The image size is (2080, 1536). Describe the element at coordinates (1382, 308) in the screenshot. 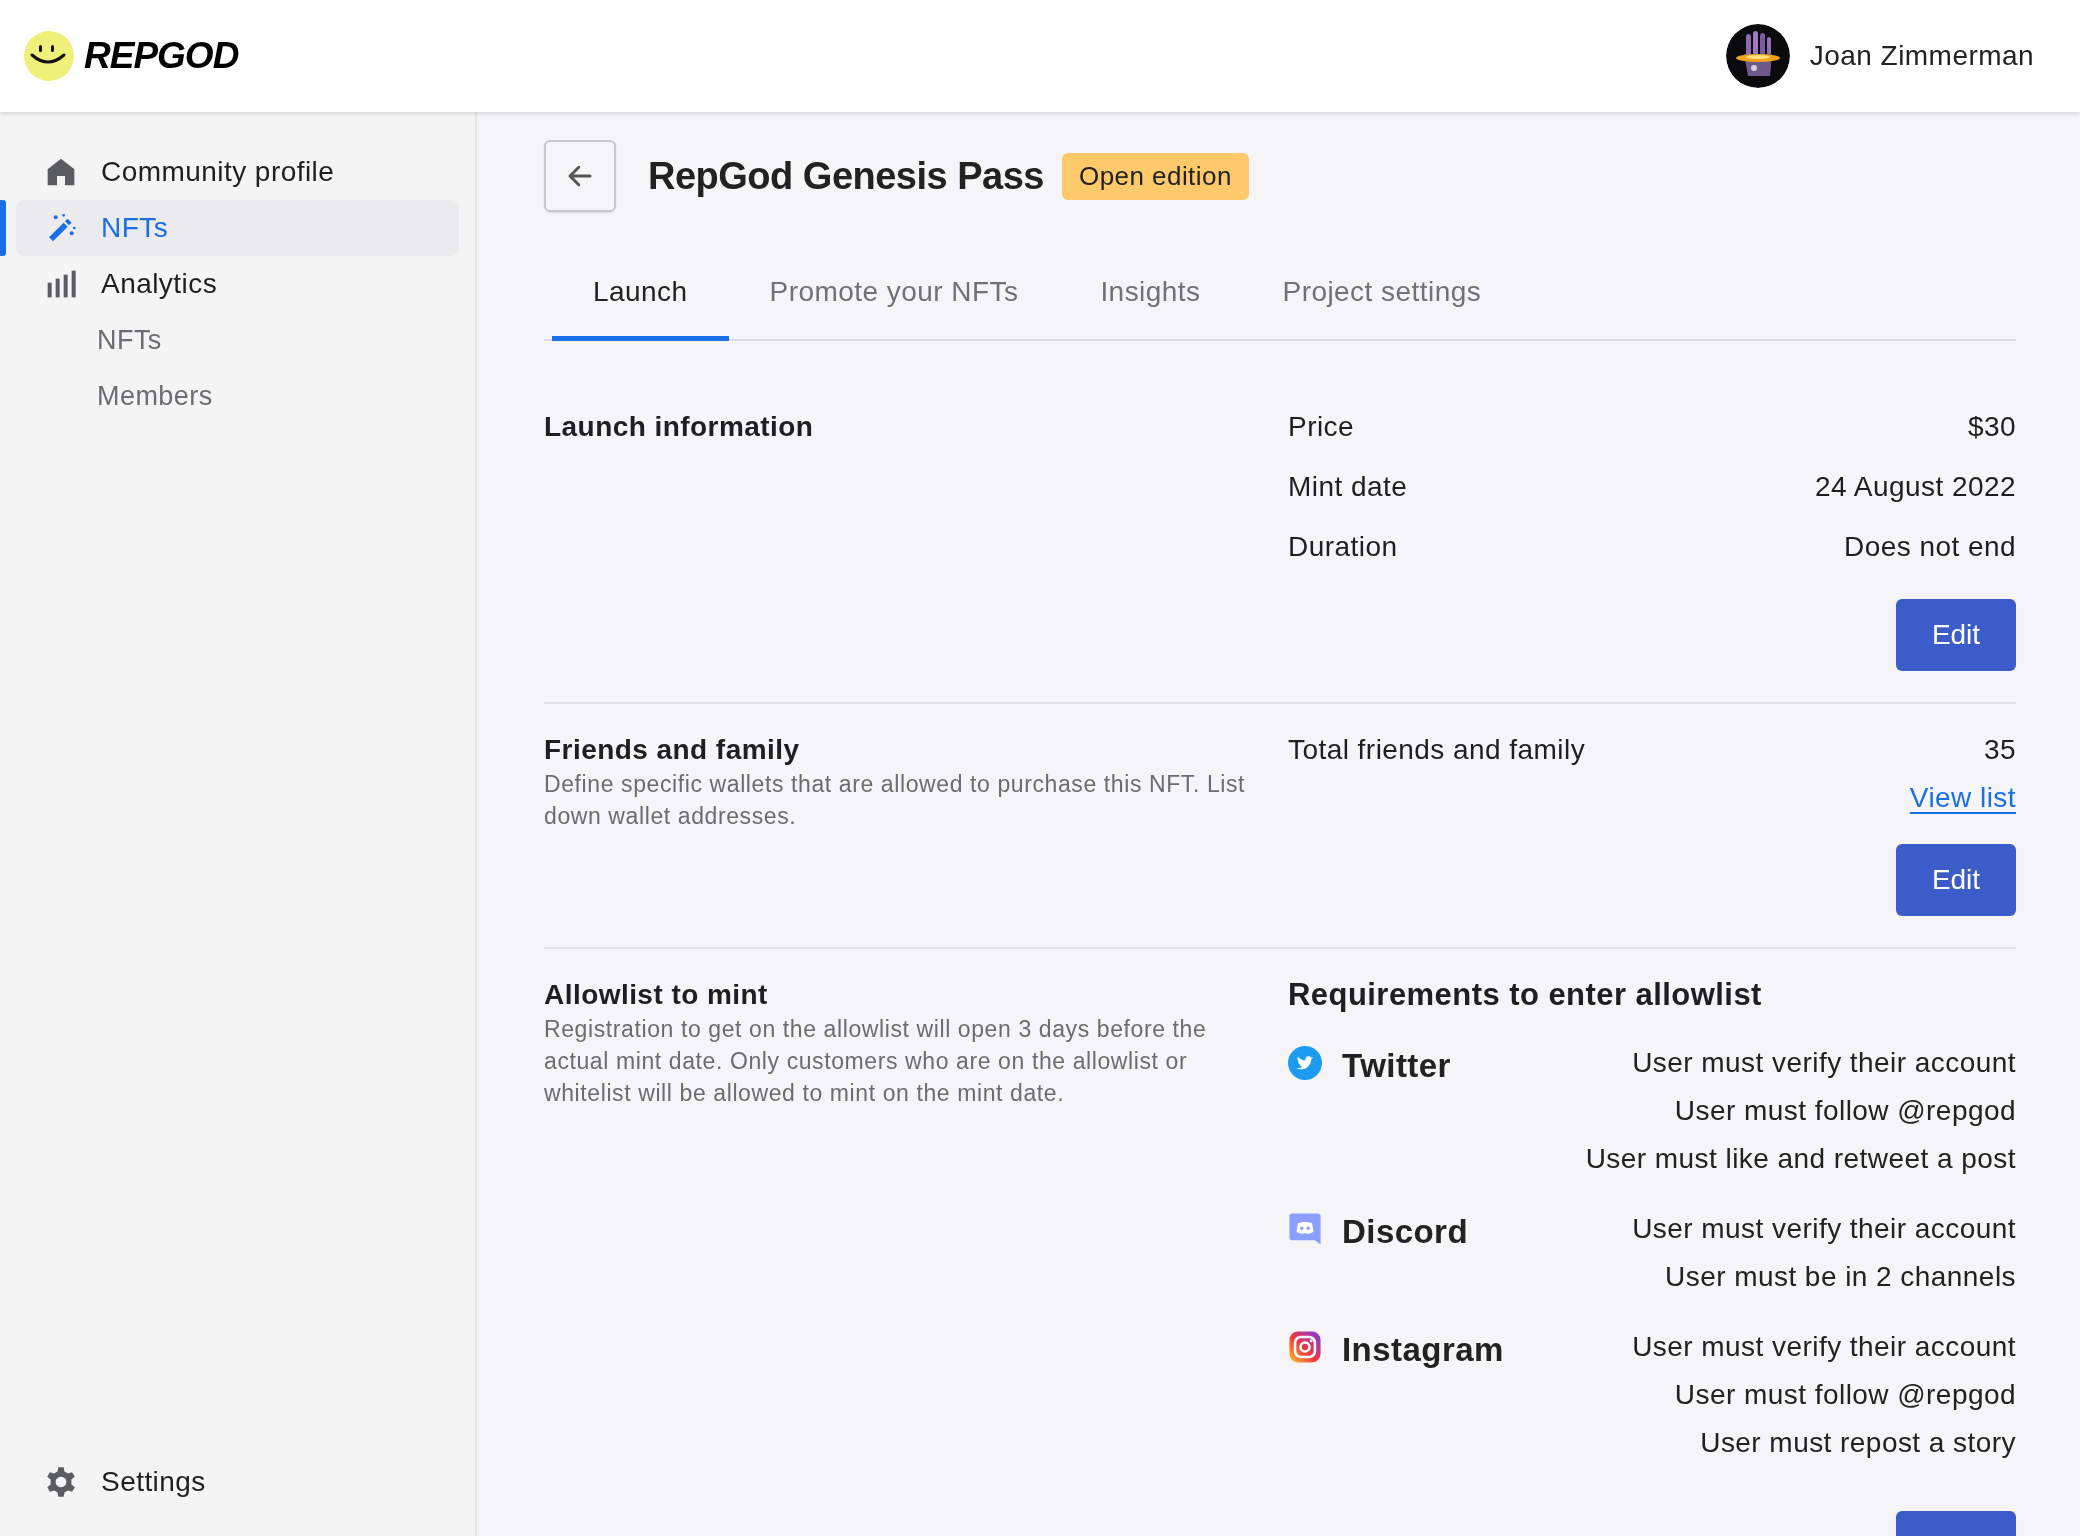

I see `tab: Project settings` at that location.